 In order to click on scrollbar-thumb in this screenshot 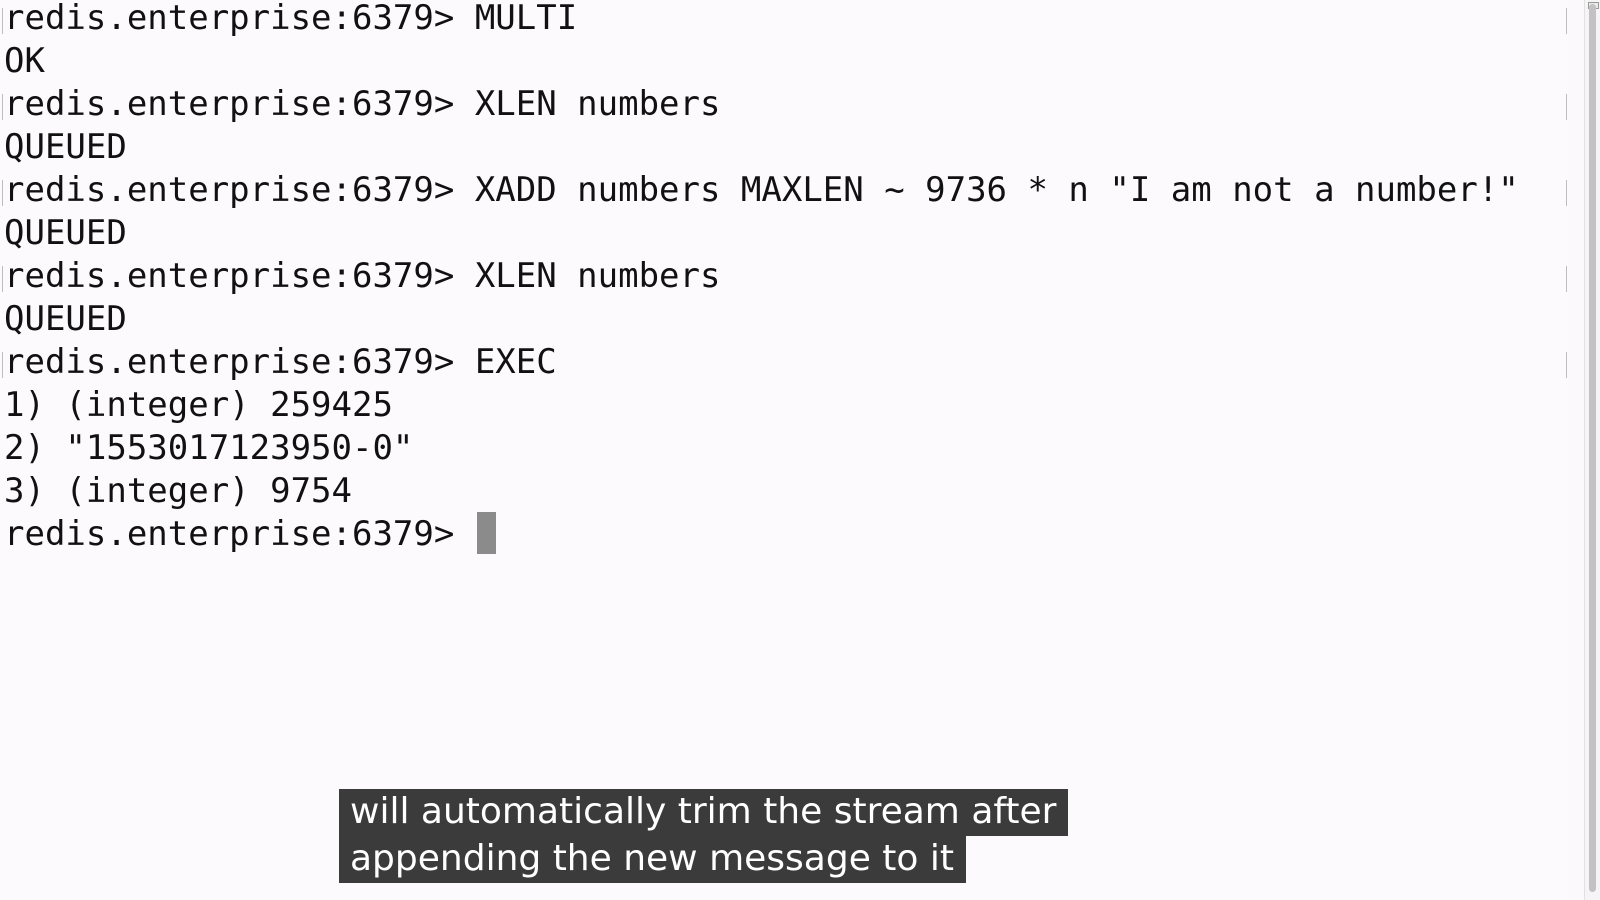, I will do `click(1592, 448)`.